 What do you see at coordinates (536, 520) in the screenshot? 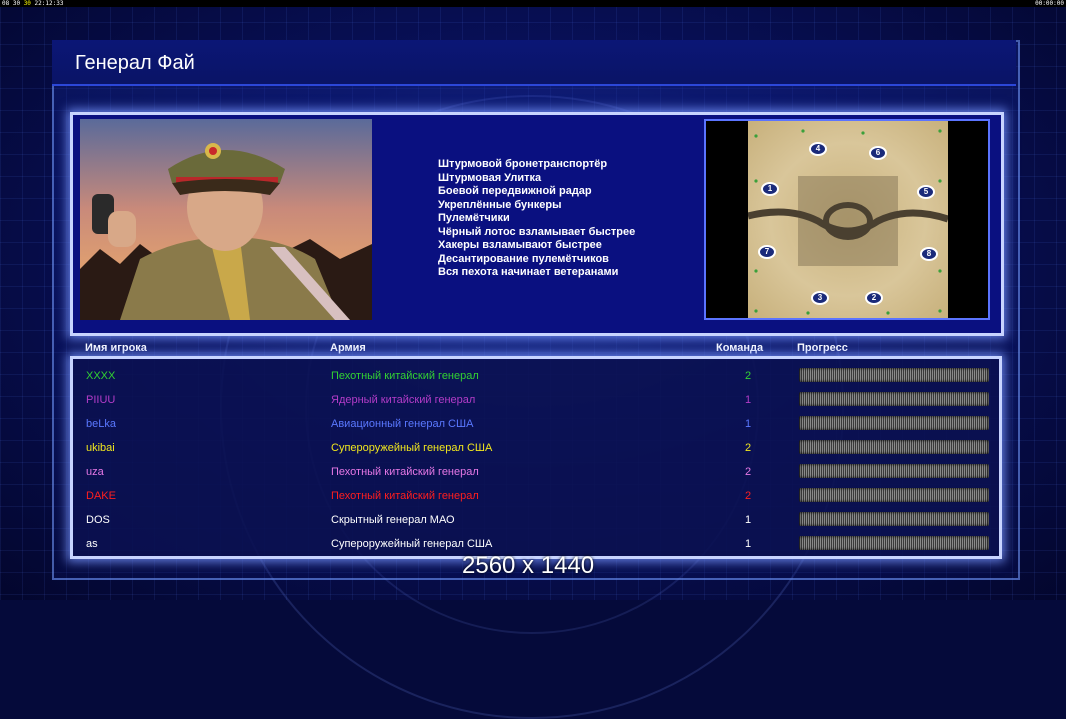
I see `table-row: DOS Скрытный генерал МАО 1` at bounding box center [536, 520].